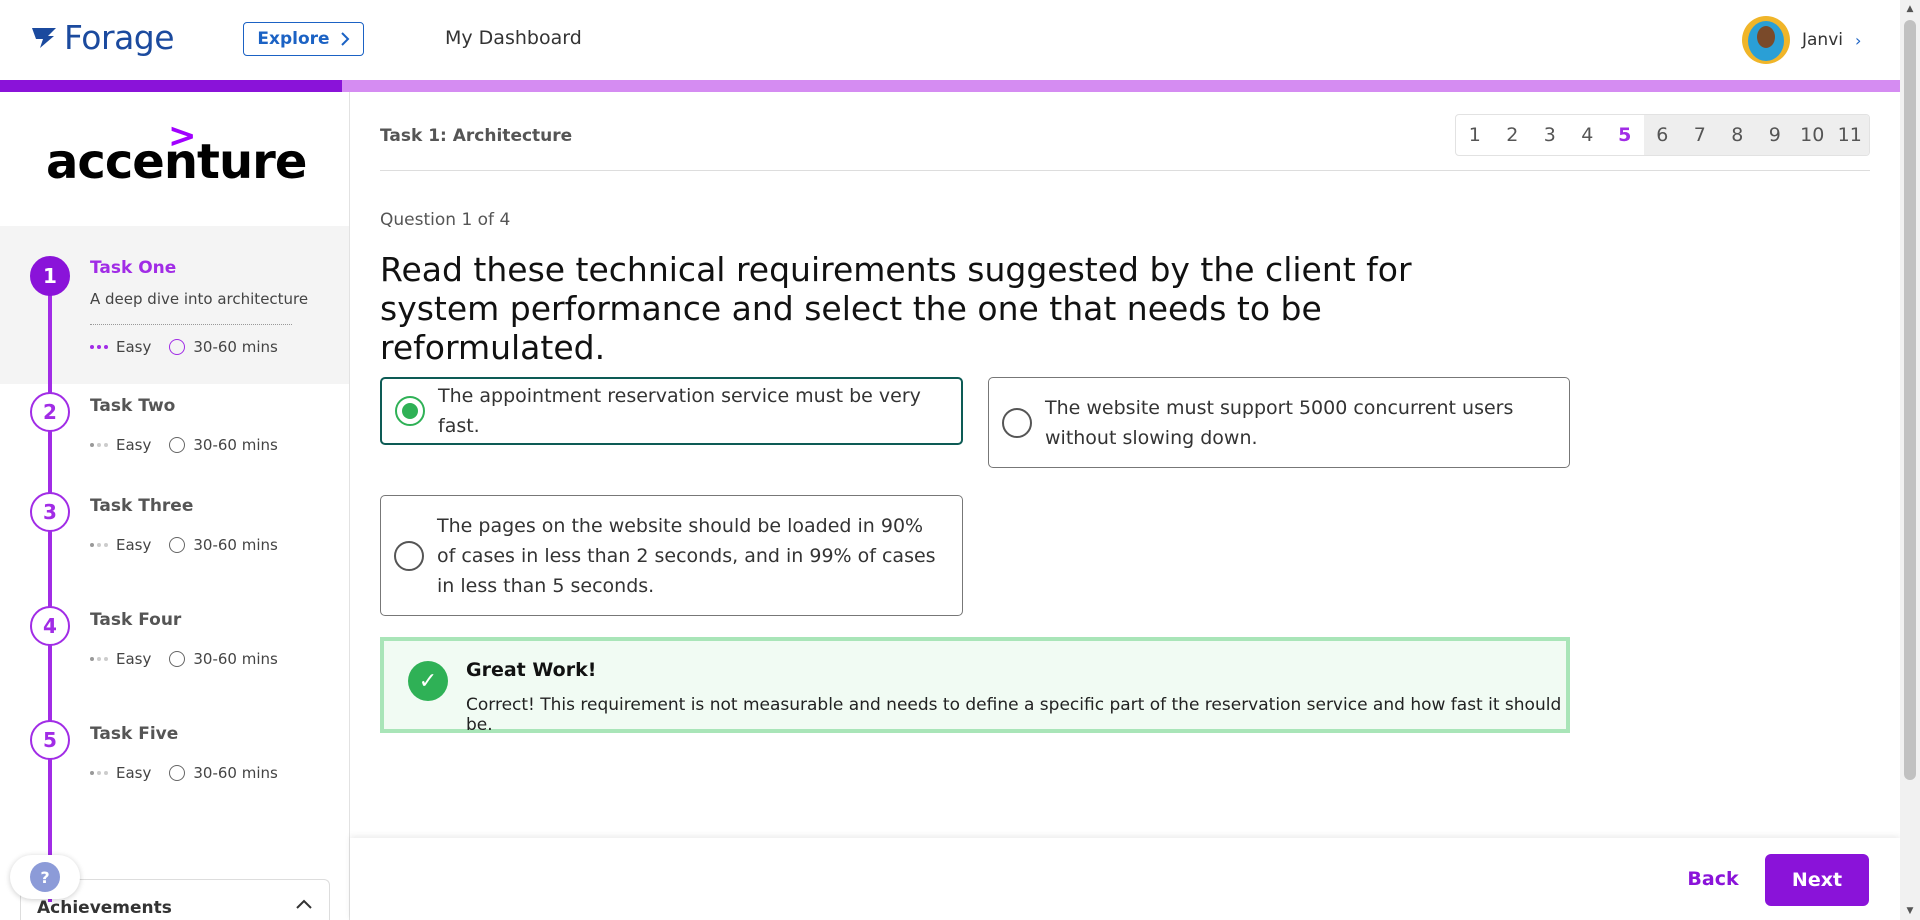  I want to click on task-title: Task One, so click(133, 268).